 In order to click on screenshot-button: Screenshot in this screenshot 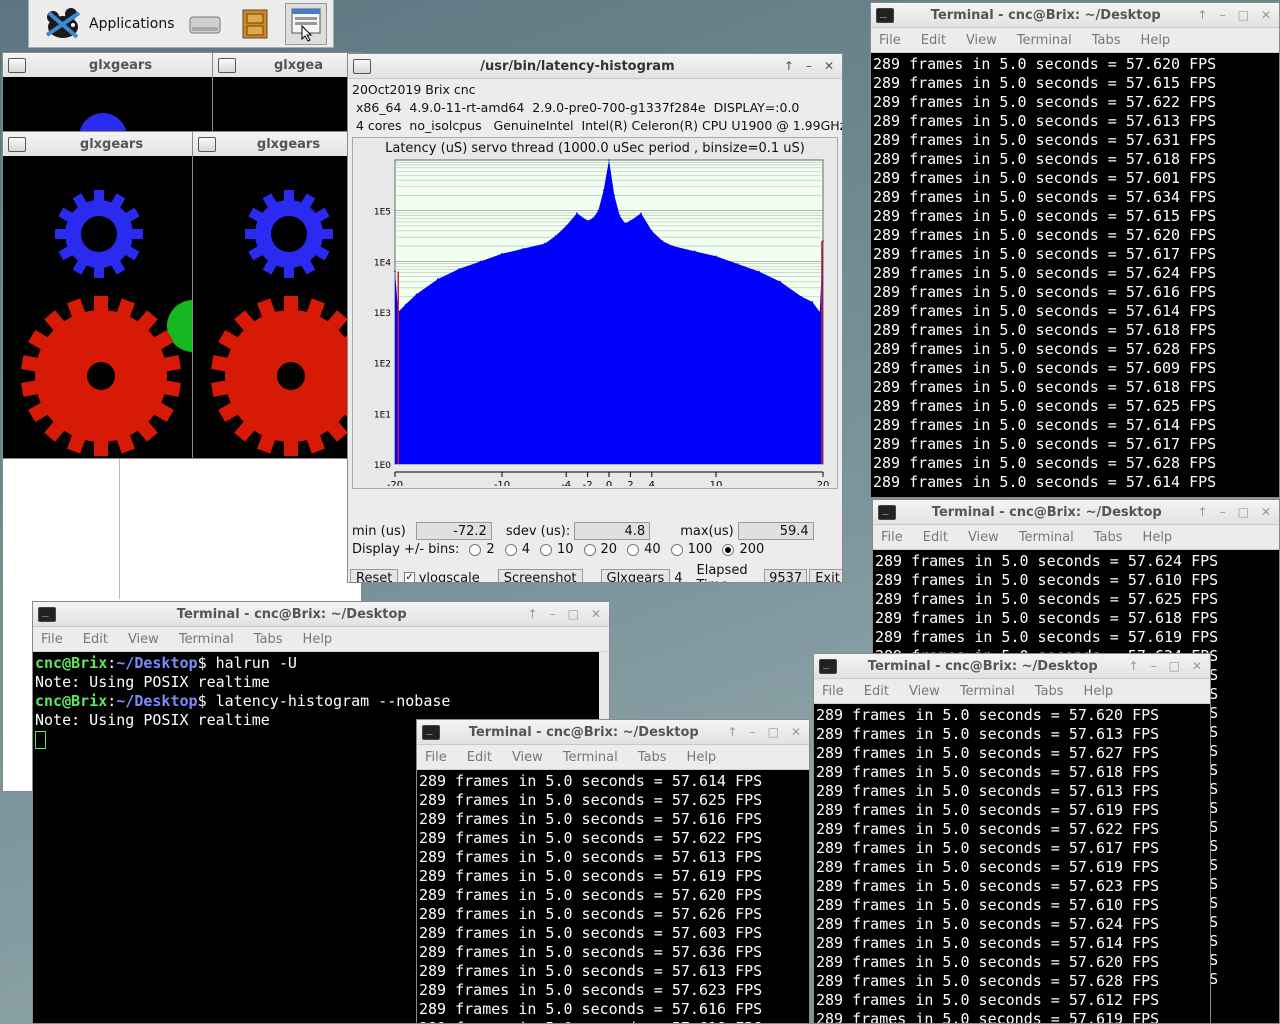, I will do `click(540, 575)`.